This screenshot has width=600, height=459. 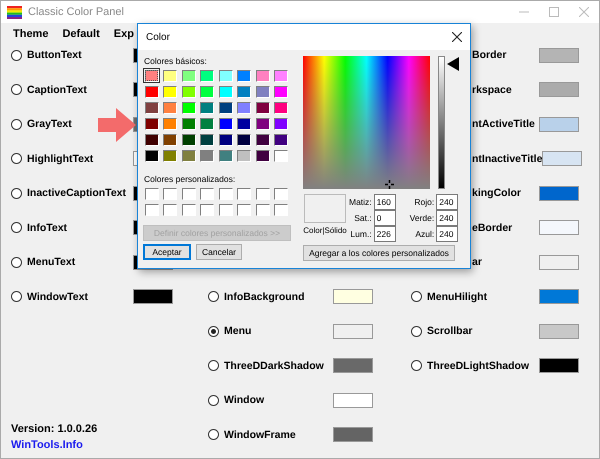 What do you see at coordinates (457, 37) in the screenshot?
I see `close-icon` at bounding box center [457, 37].